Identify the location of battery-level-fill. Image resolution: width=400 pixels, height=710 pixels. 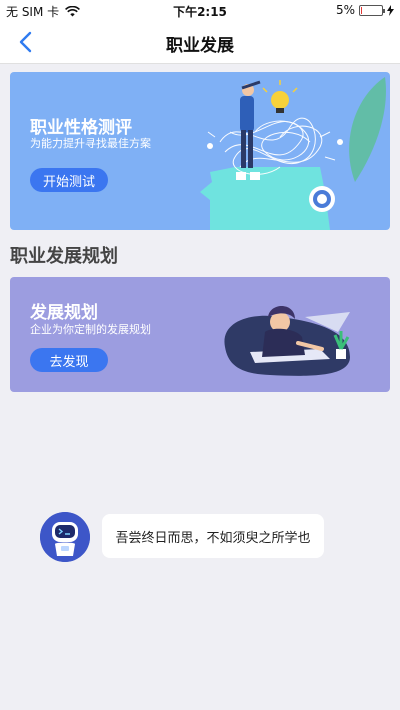
(361, 10).